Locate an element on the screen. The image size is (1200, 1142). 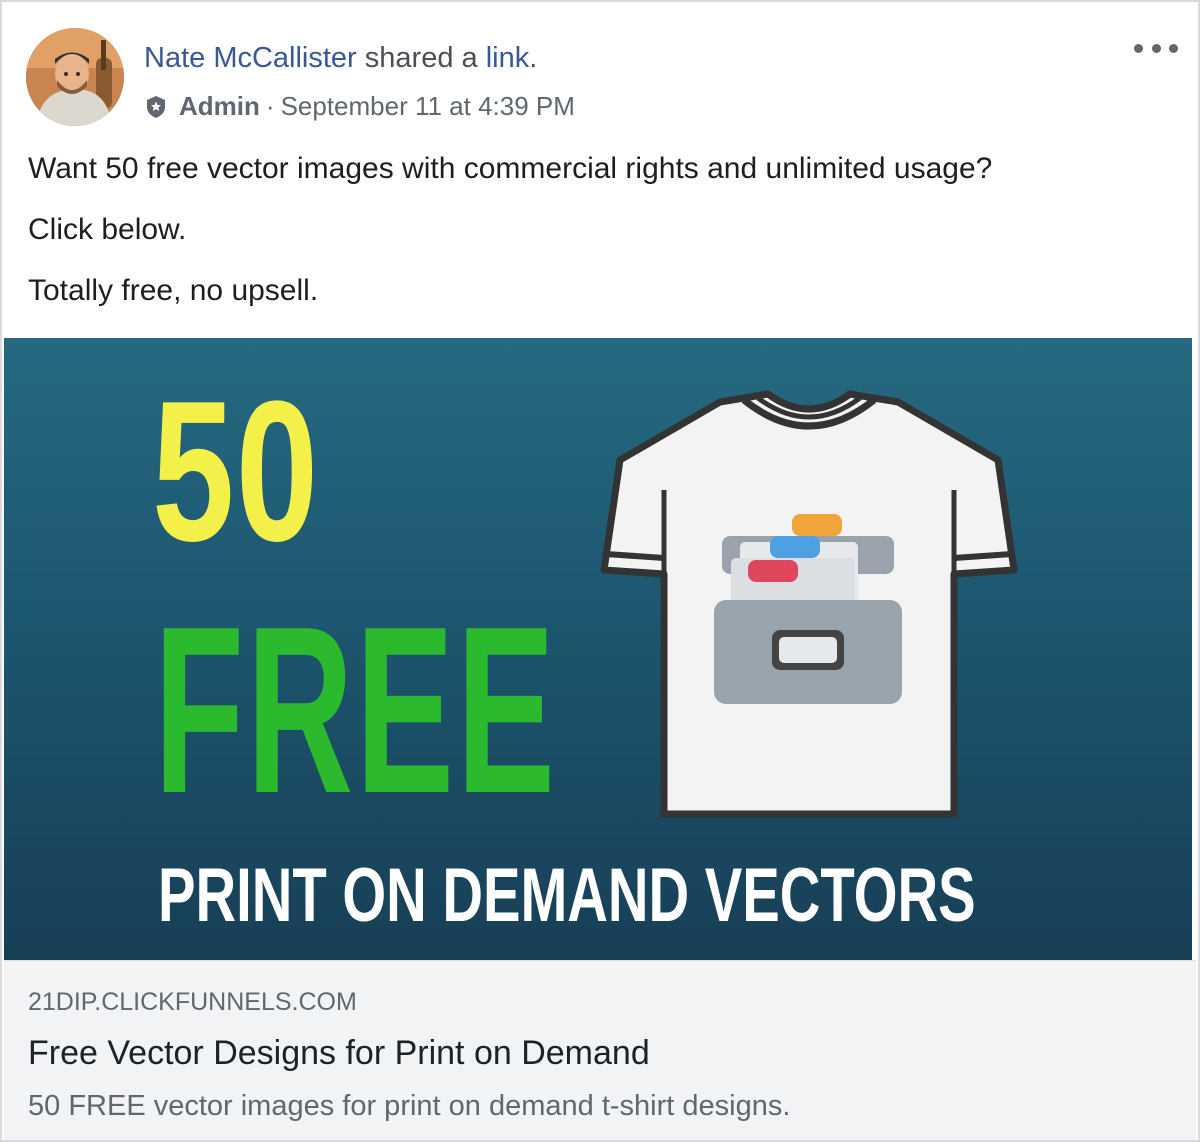
shared-link-word: link is located at coordinates (508, 58).